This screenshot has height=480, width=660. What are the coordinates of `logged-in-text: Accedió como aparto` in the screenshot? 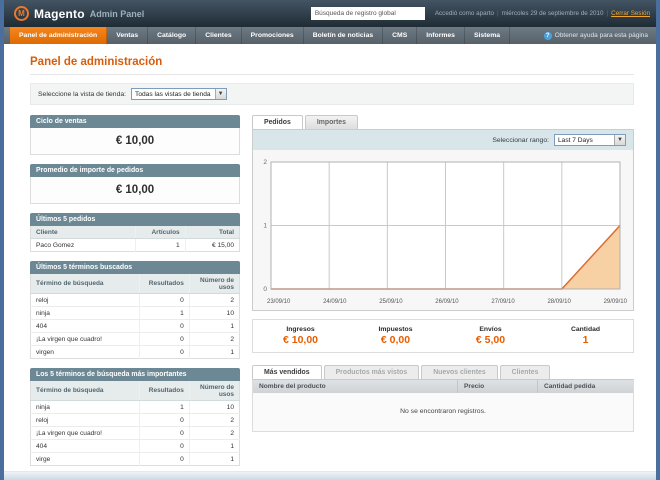 It's located at (464, 13).